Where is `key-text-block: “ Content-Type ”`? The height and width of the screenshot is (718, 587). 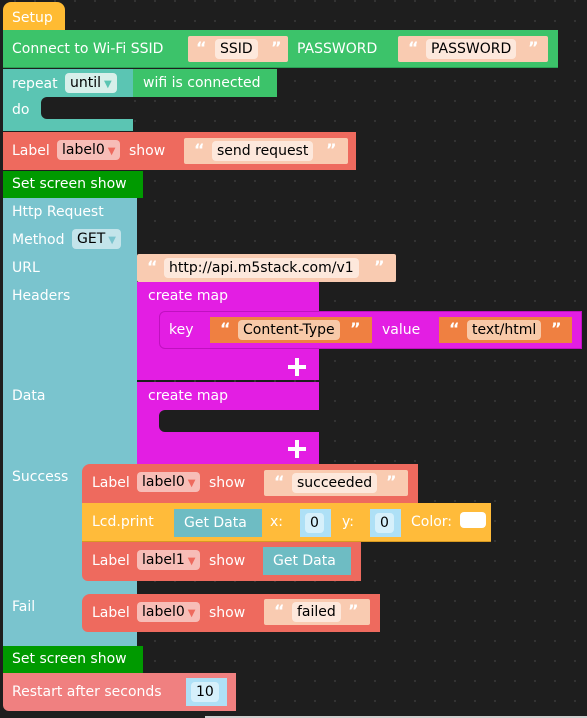
key-text-block: “ Content-Type ” is located at coordinates (291, 330).